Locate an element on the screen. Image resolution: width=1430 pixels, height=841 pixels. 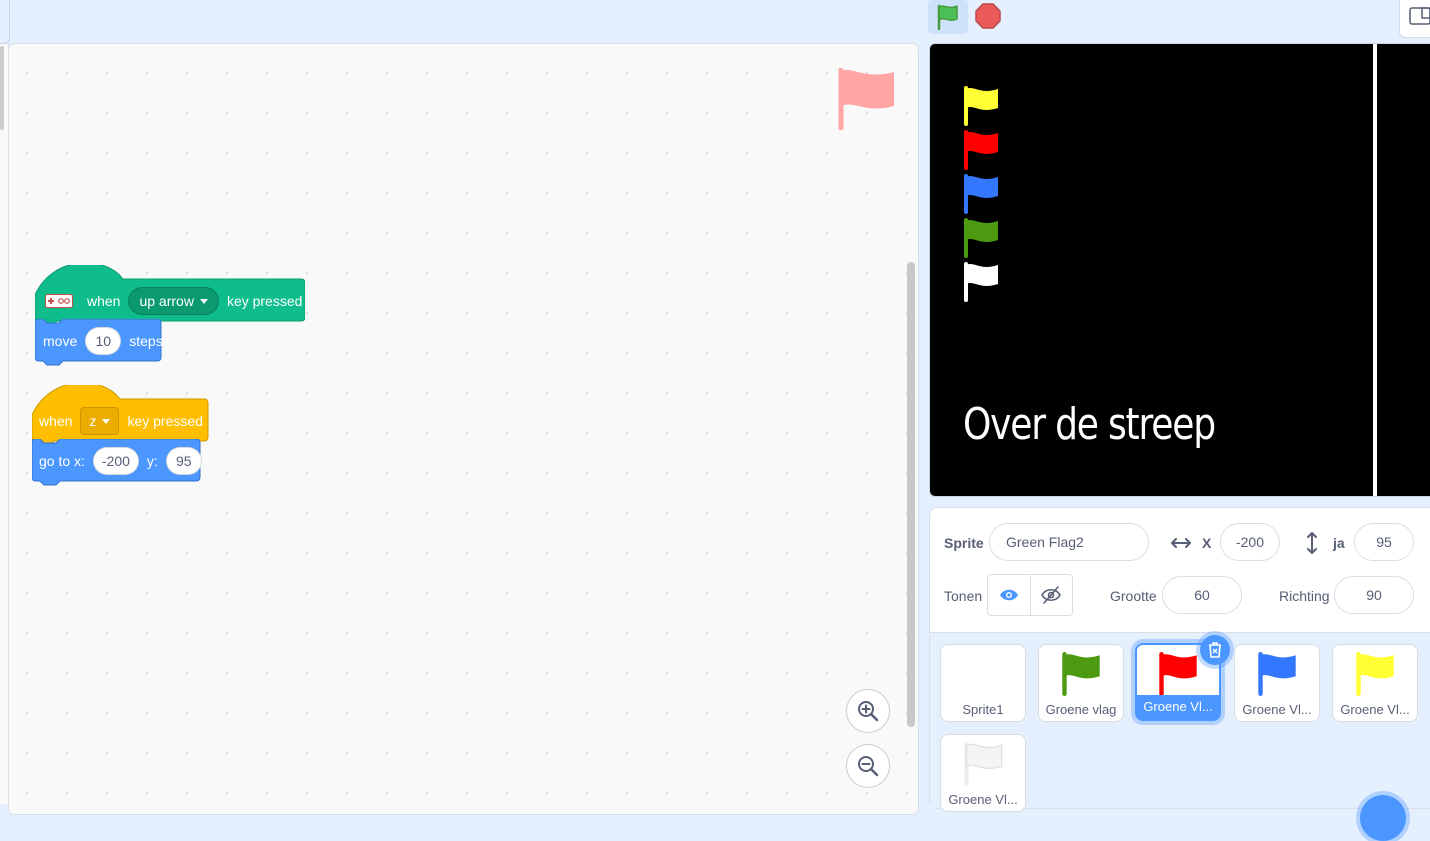
editor-tab-edge is located at coordinates (5, 22).